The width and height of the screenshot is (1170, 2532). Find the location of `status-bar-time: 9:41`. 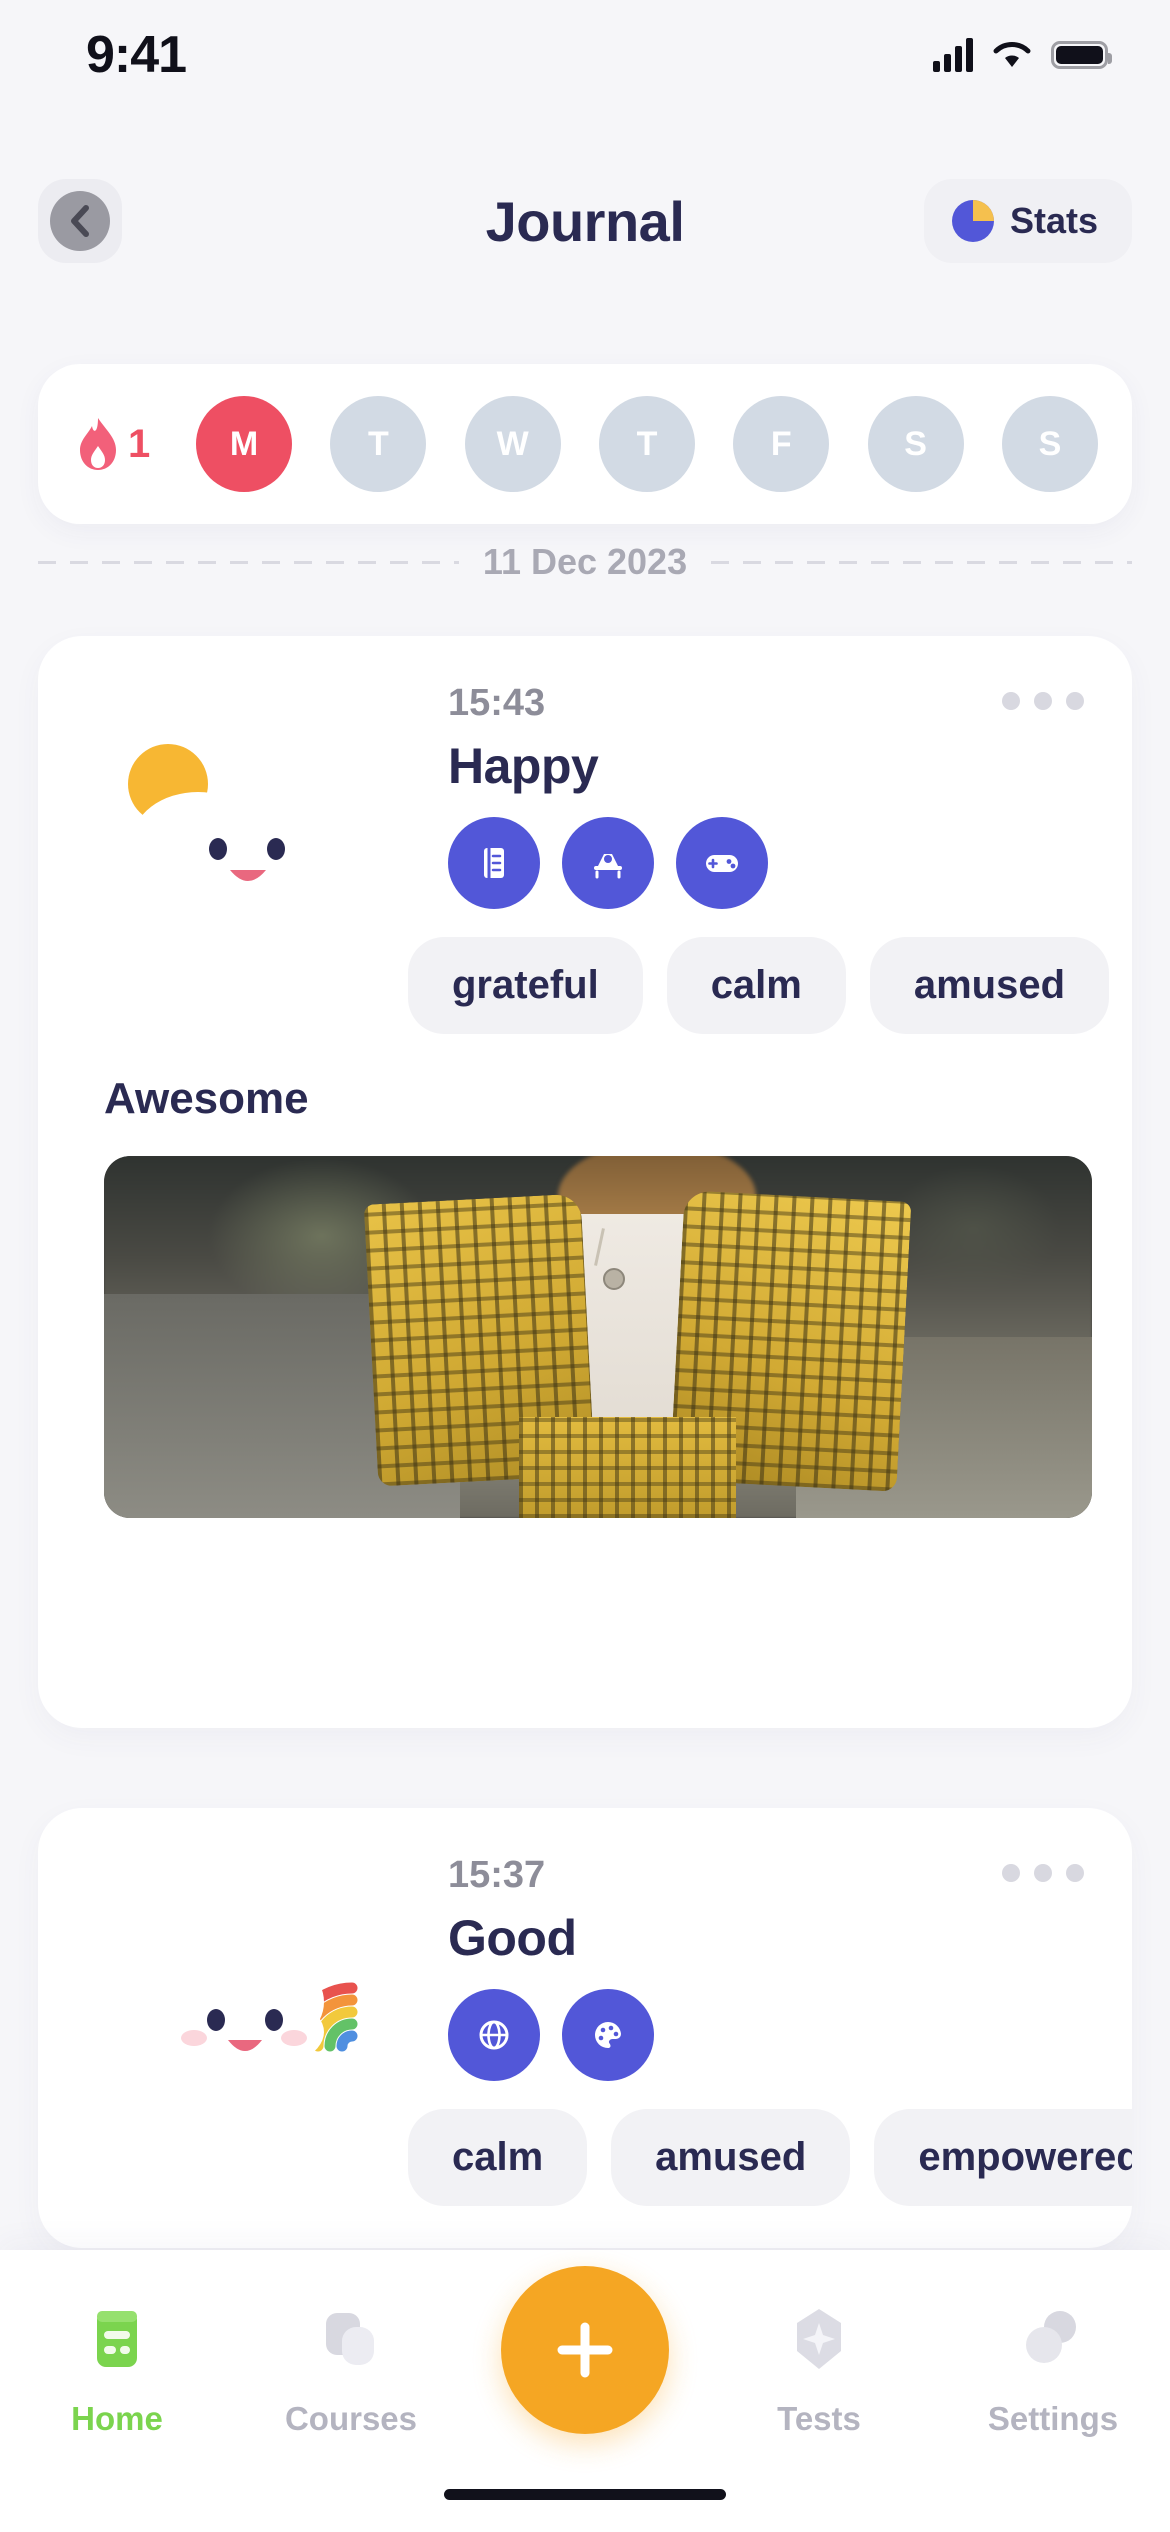

status-bar-time: 9:41 is located at coordinates (136, 55).